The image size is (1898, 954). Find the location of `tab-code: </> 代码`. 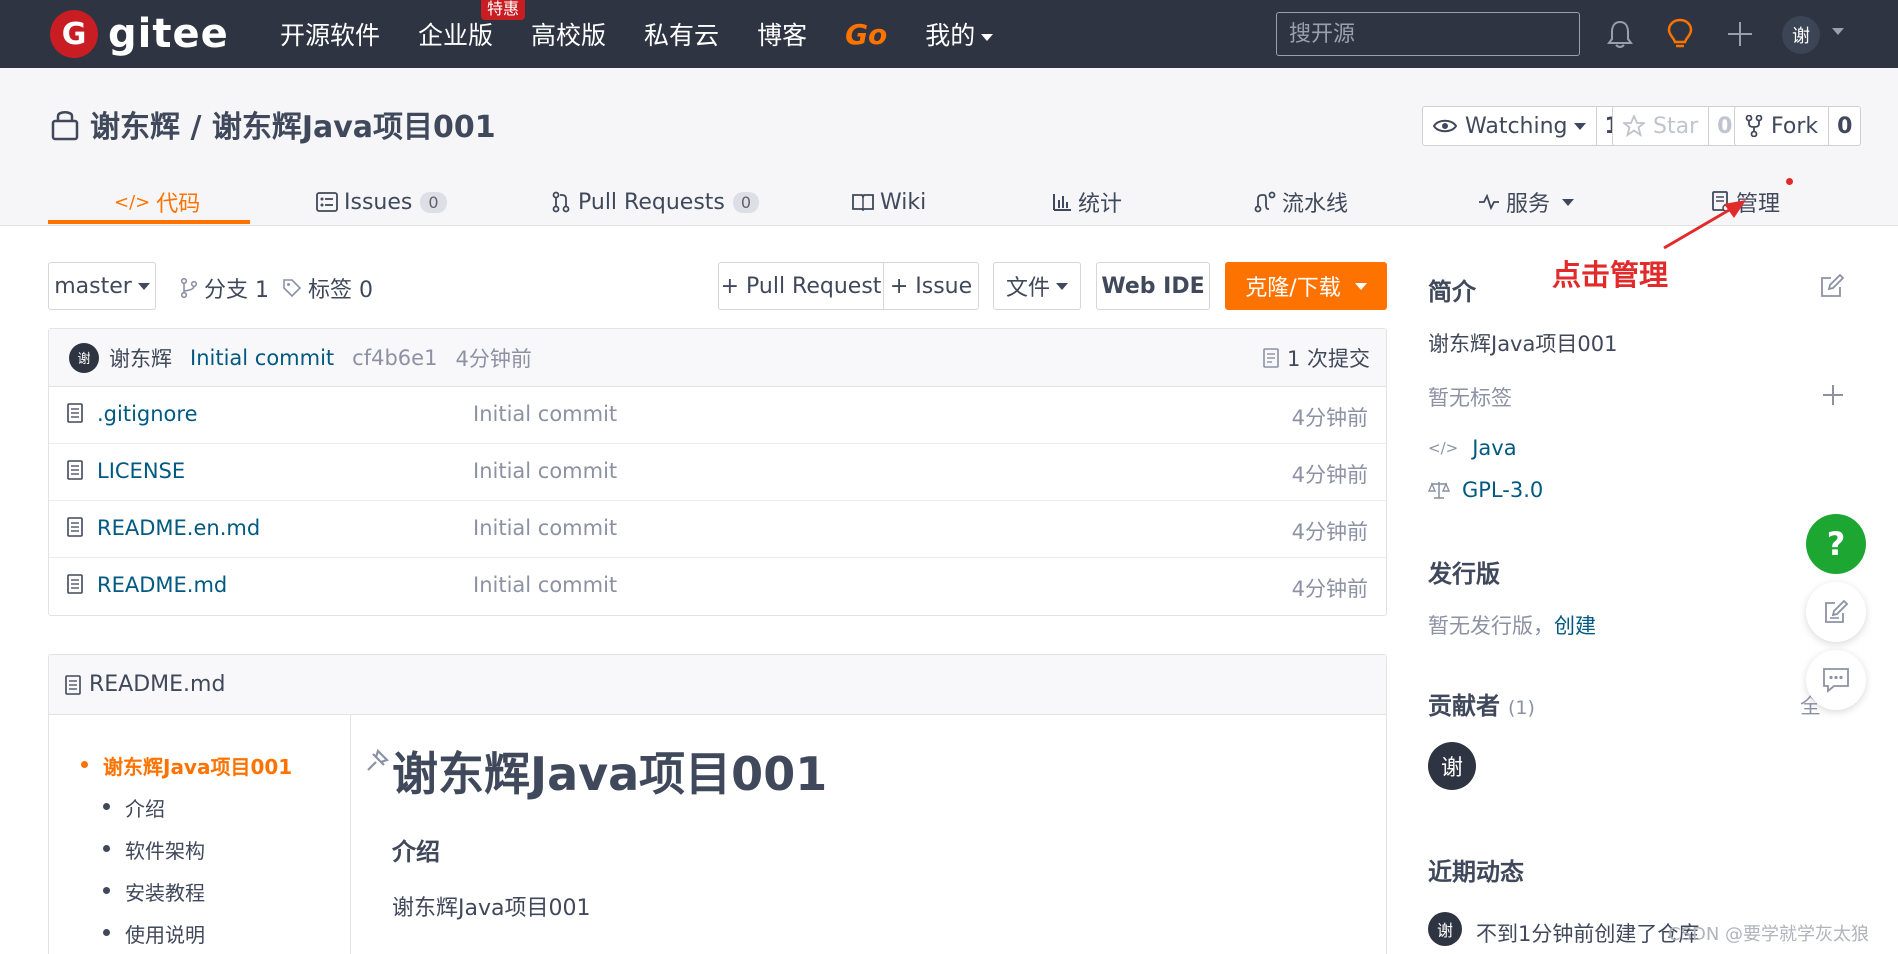

tab-code: </> 代码 is located at coordinates (157, 202).